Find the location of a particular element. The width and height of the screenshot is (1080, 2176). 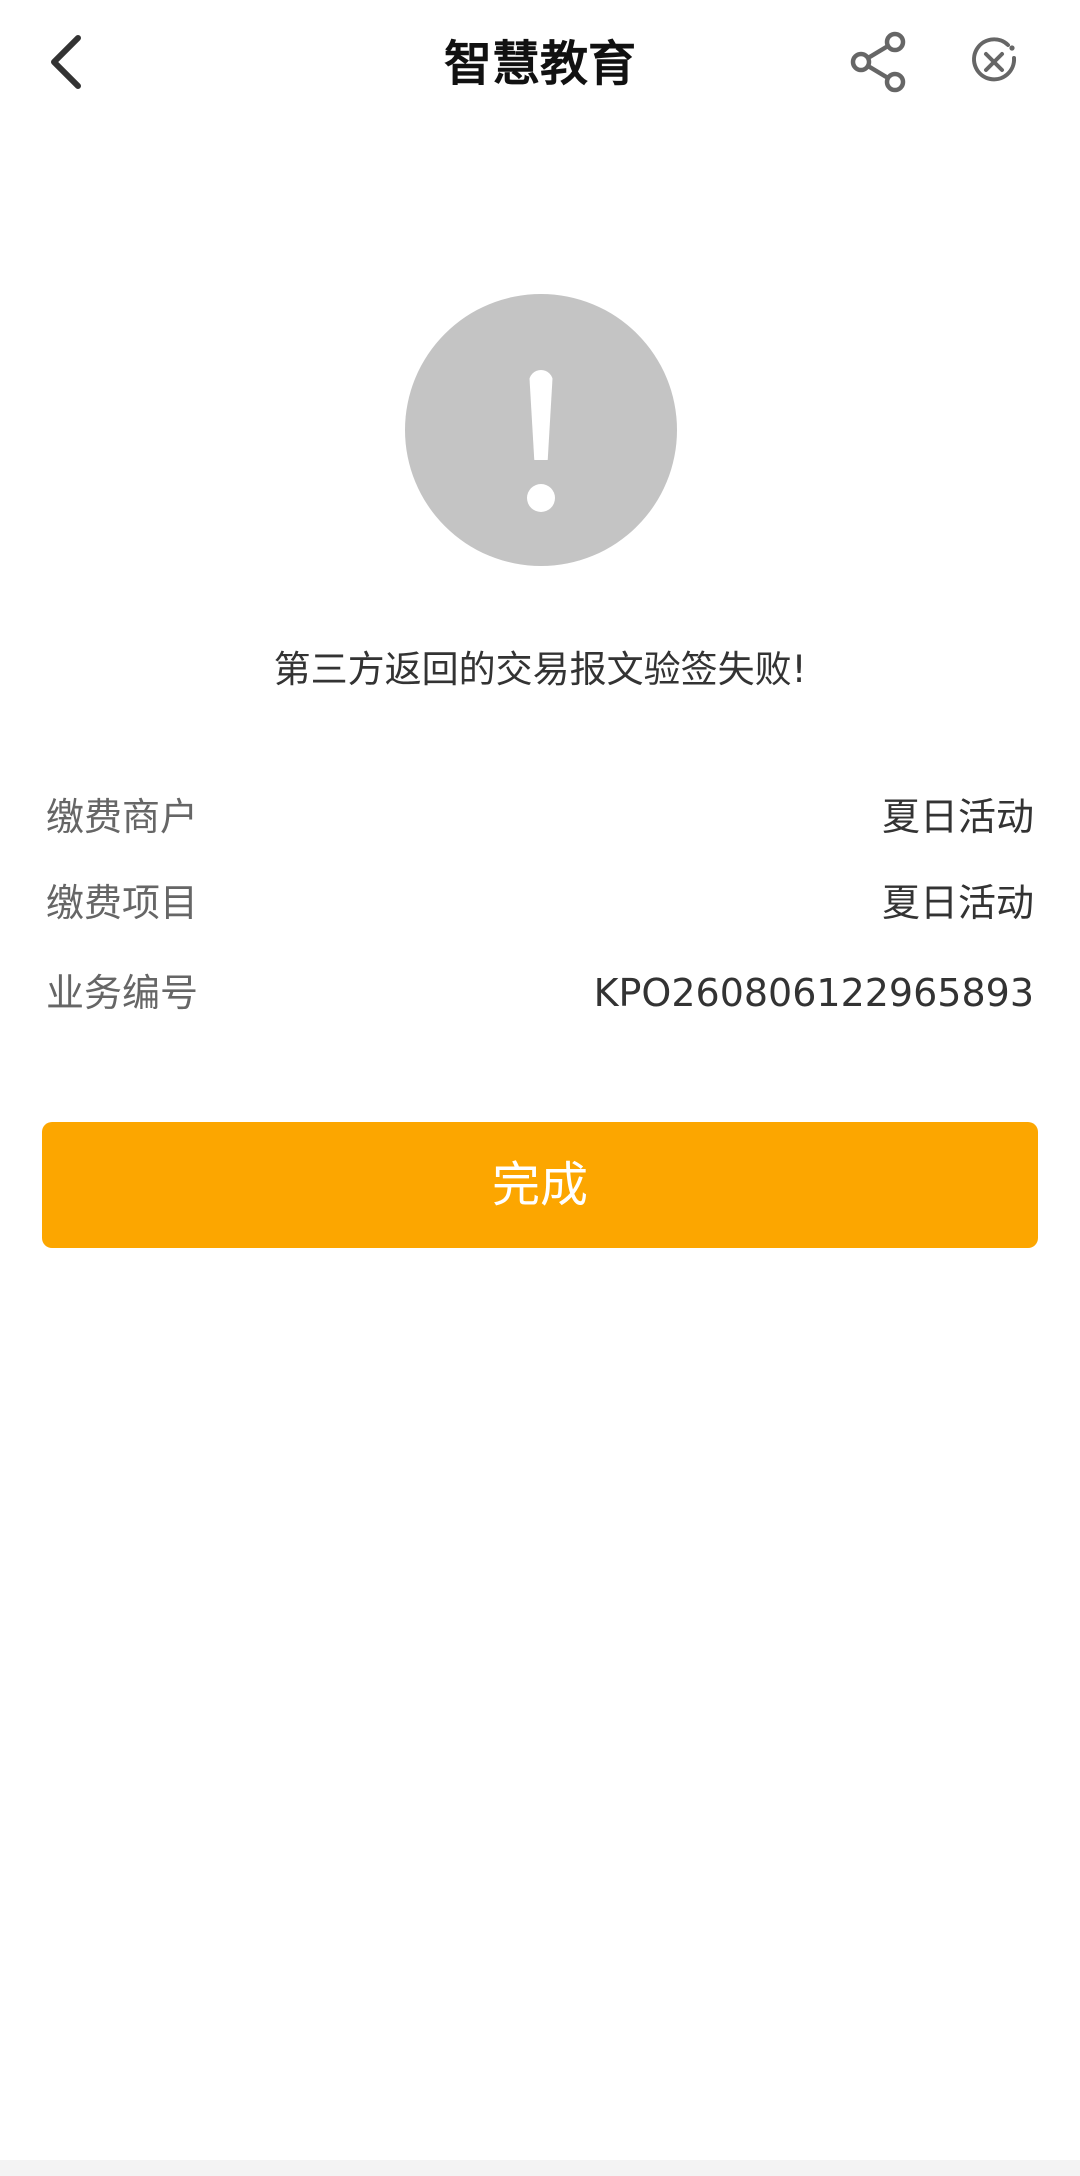

exclamation-dot is located at coordinates (541, 498).